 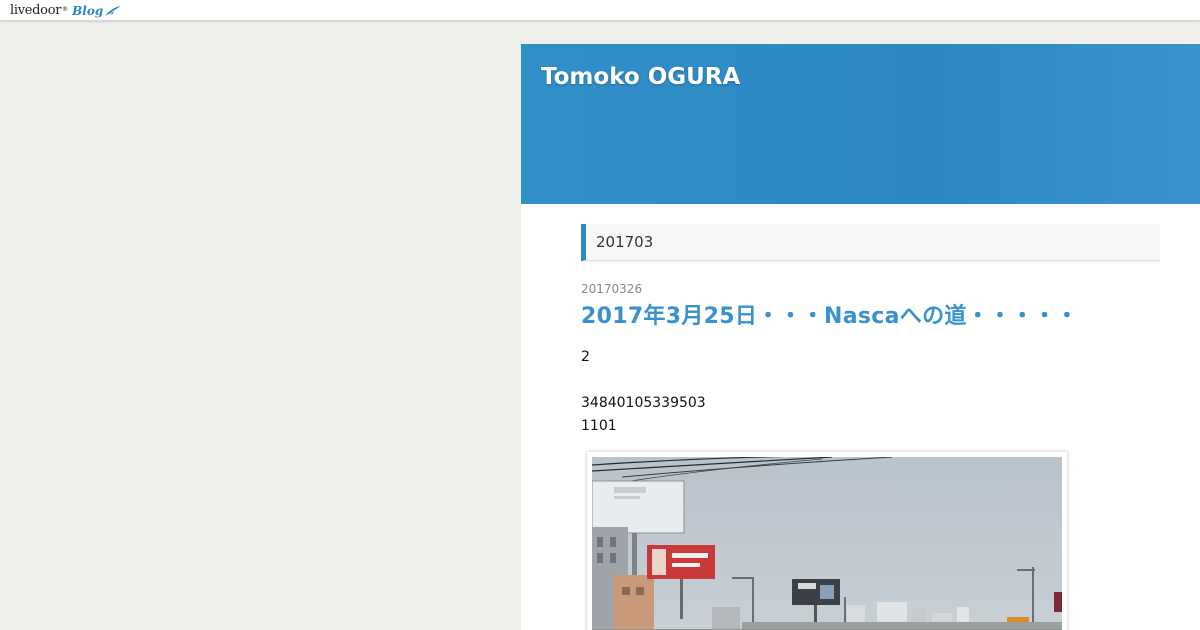 I want to click on archive-heading-box: 201703, so click(x=870, y=242).